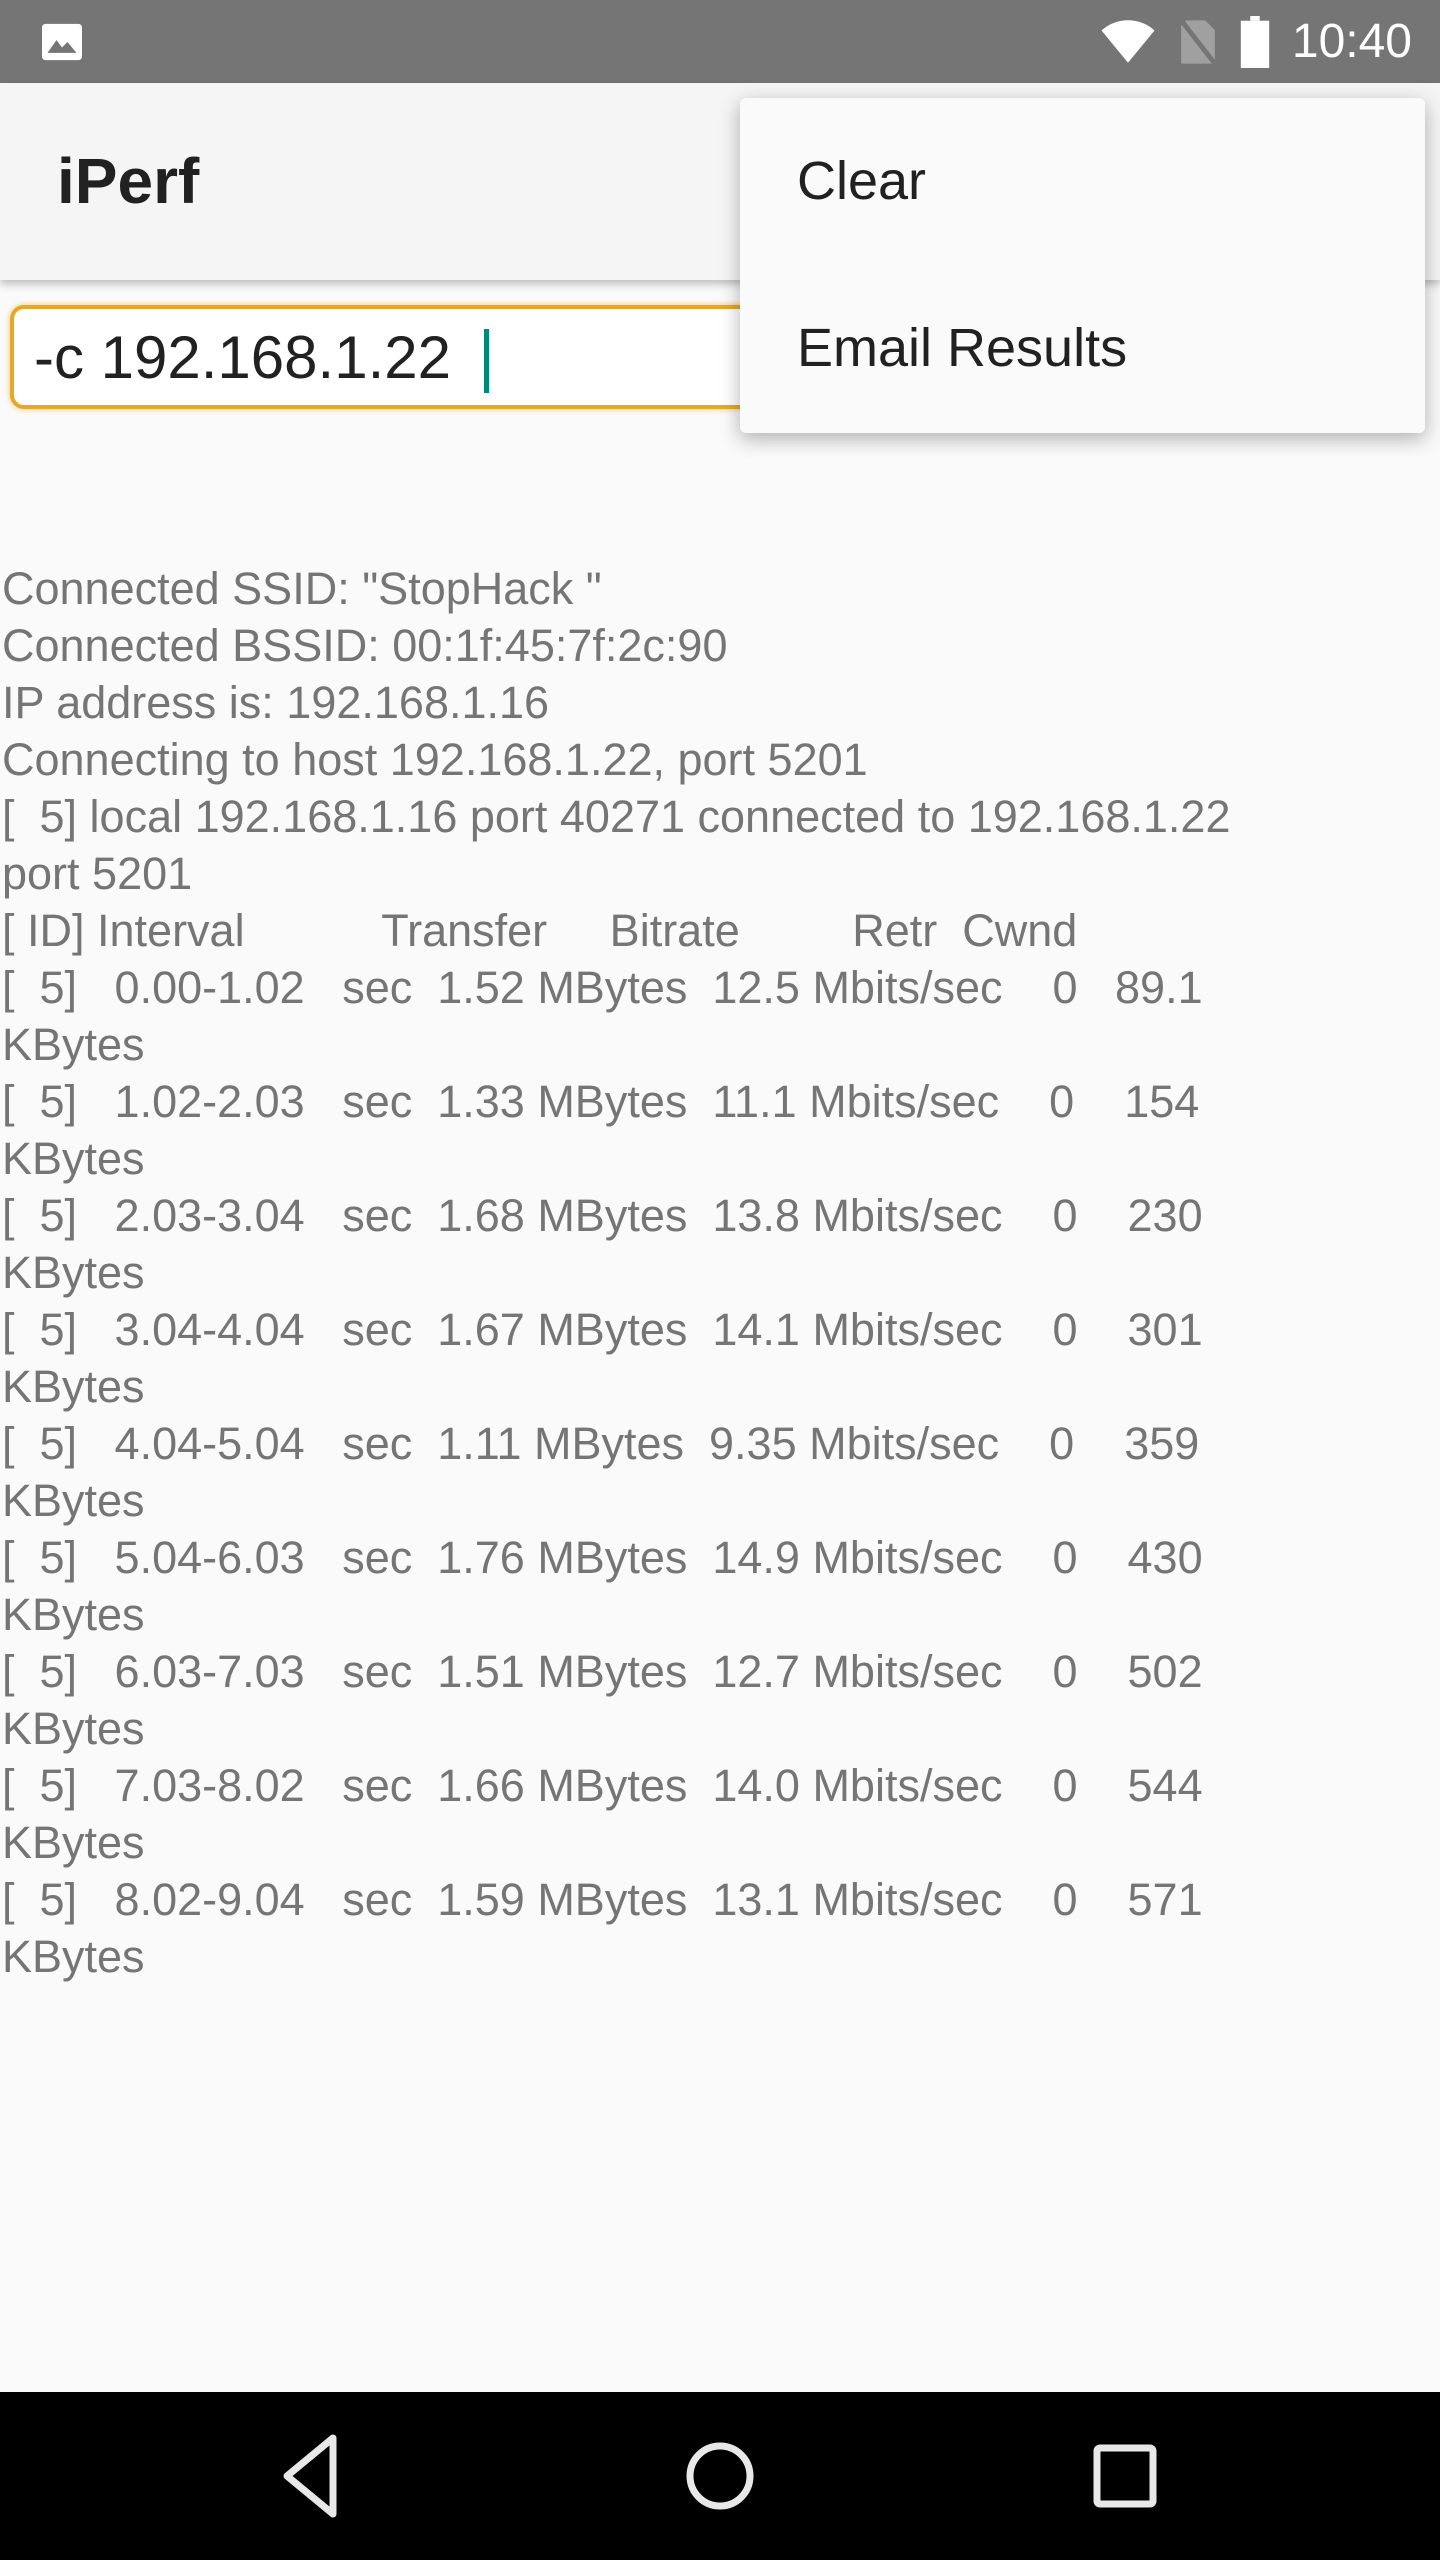  What do you see at coordinates (276, 702) in the screenshot?
I see `output-line: IP address is: 192.168.1.16` at bounding box center [276, 702].